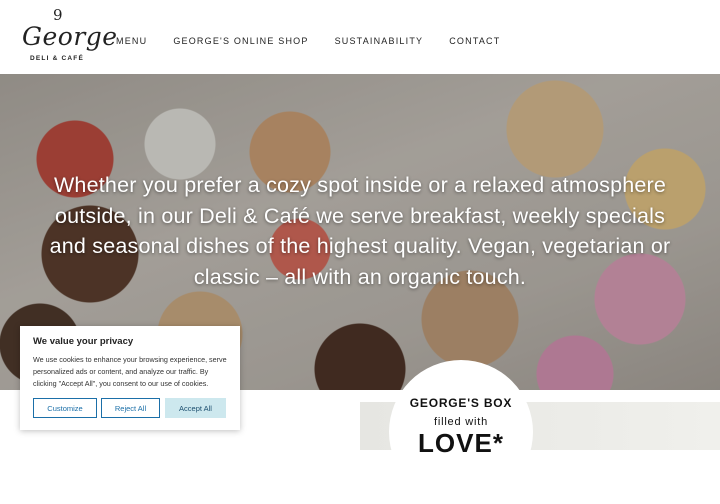  I want to click on logo-mark: 9, so click(58, 15).